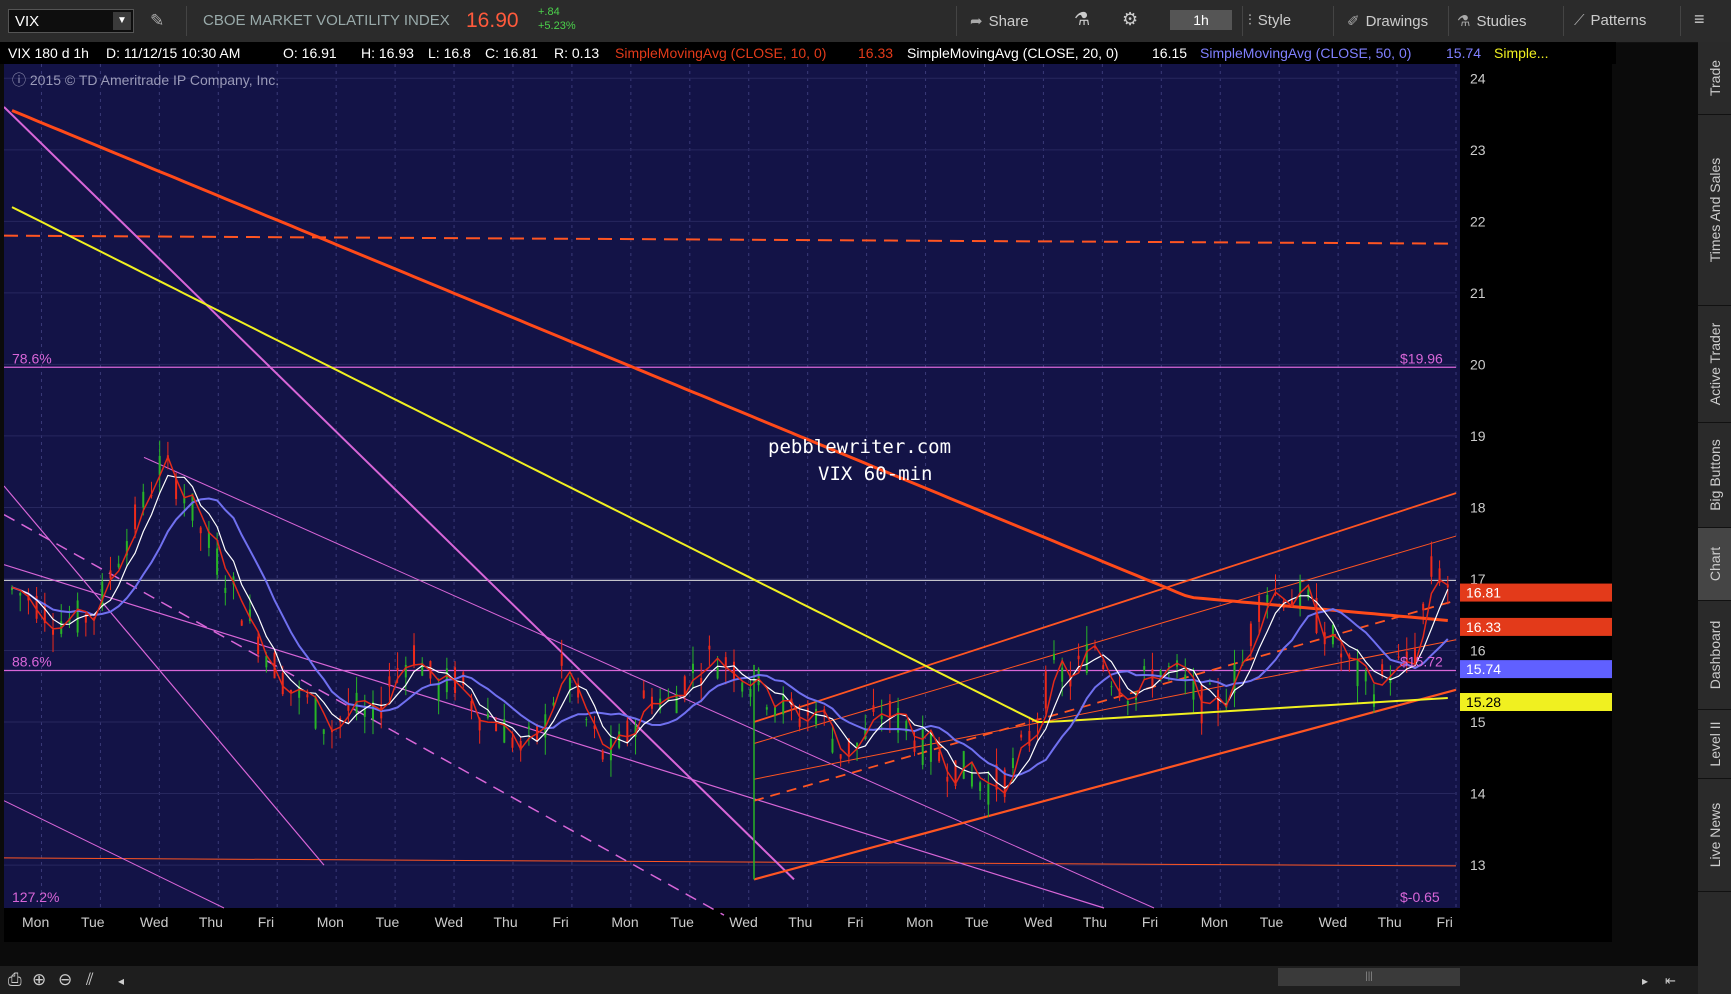 The width and height of the screenshot is (1731, 994). What do you see at coordinates (1714, 655) in the screenshot?
I see `tab-dashboard: Dashboard` at bounding box center [1714, 655].